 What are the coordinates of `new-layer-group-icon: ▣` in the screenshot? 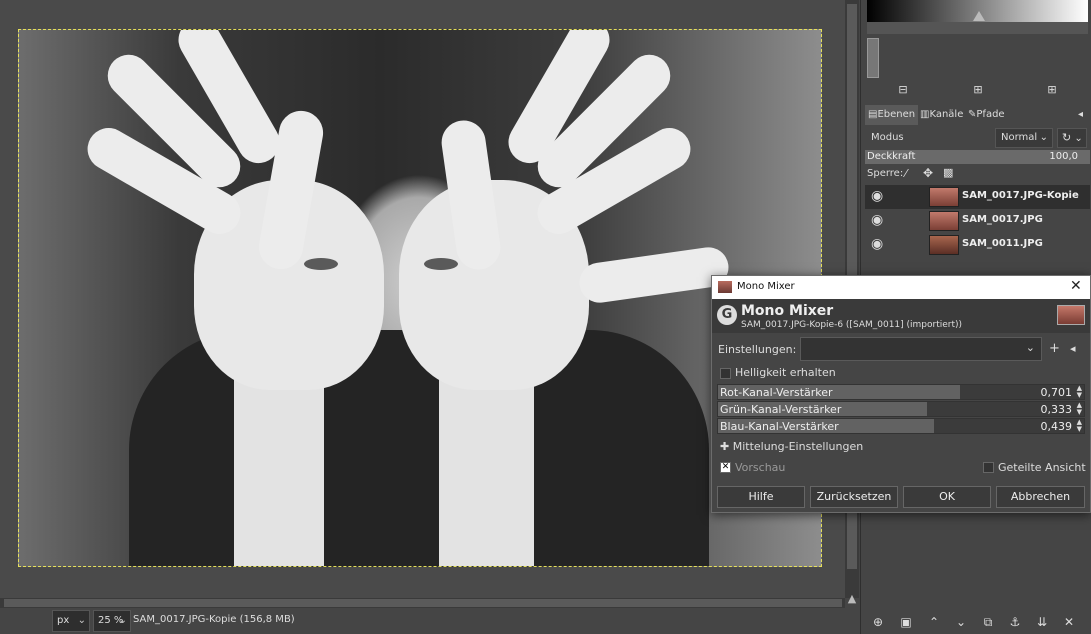 It's located at (906, 622).